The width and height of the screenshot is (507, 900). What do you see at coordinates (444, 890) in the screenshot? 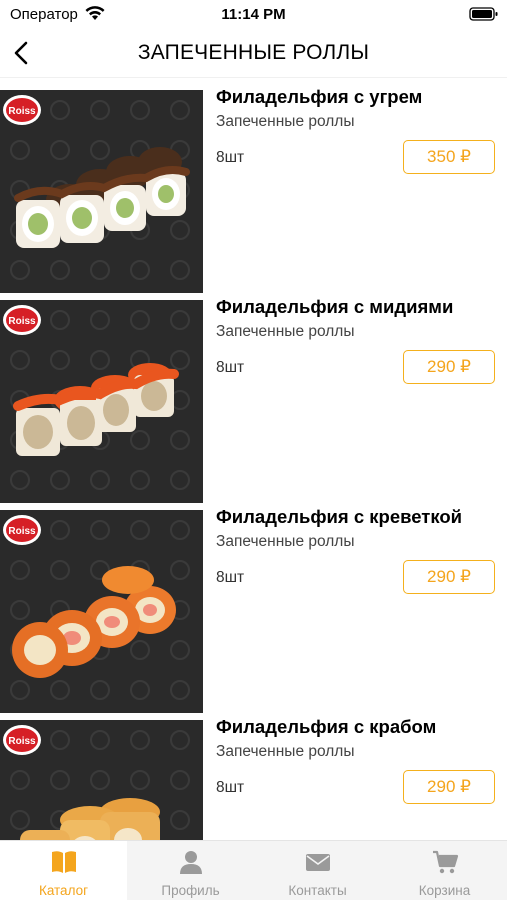
I see `tab-label: Корзина` at bounding box center [444, 890].